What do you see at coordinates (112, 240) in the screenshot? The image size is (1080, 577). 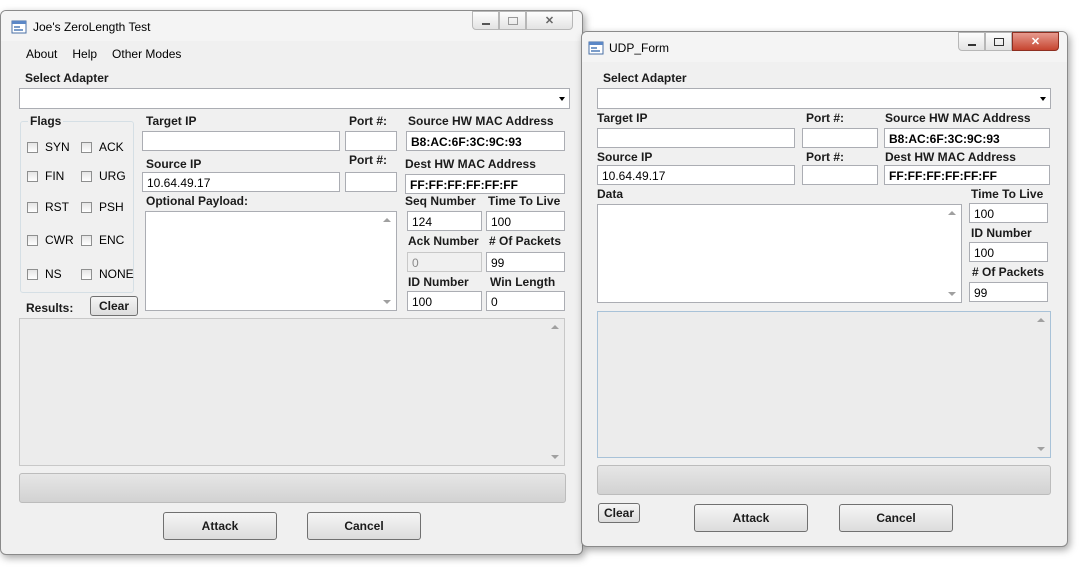 I see `flag-label: ENC` at bounding box center [112, 240].